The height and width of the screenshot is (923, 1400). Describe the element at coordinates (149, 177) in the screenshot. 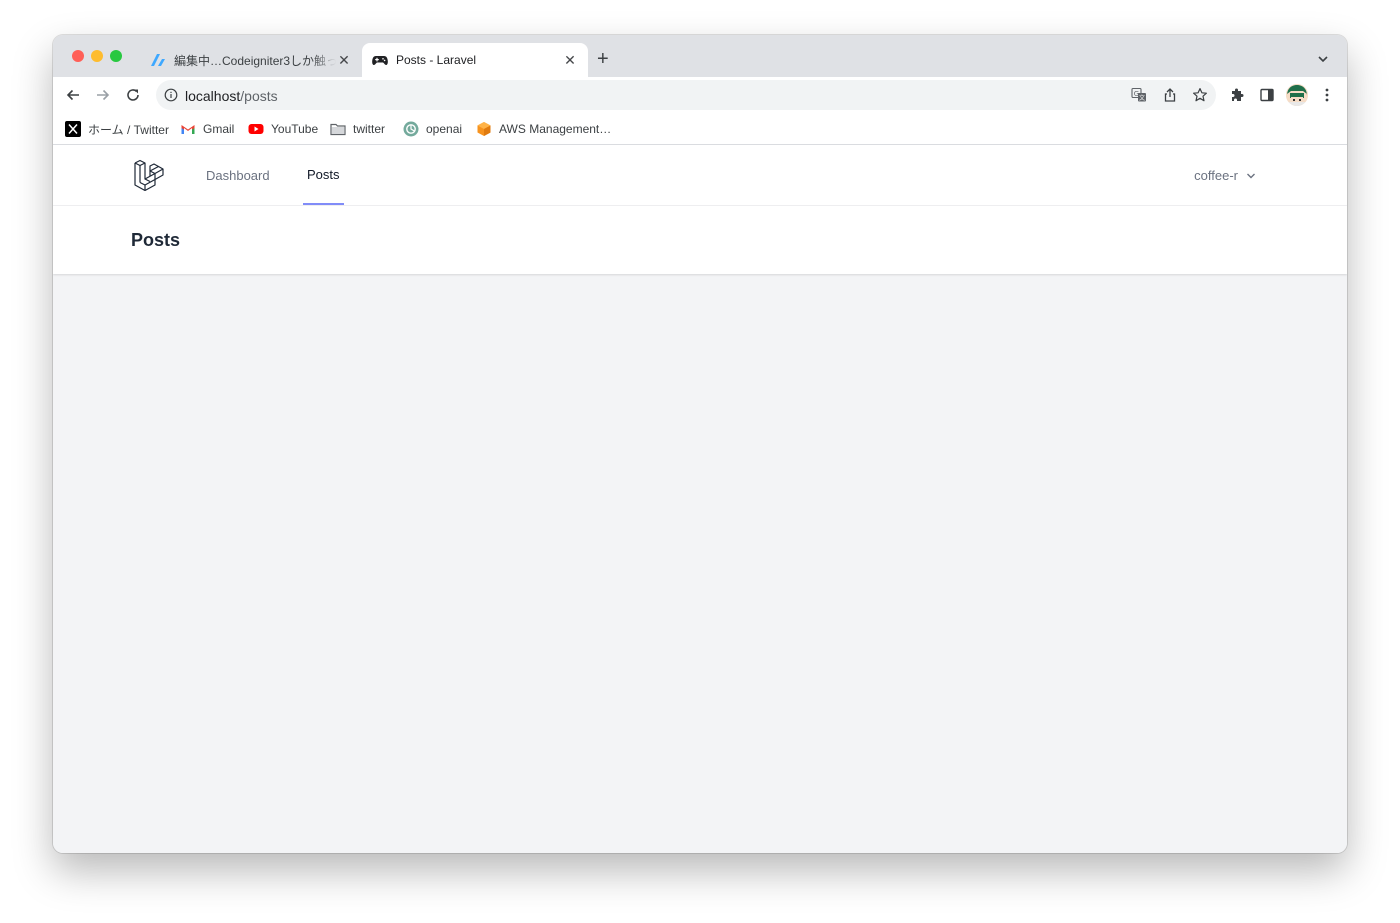

I see `laravel-logo-icon` at that location.